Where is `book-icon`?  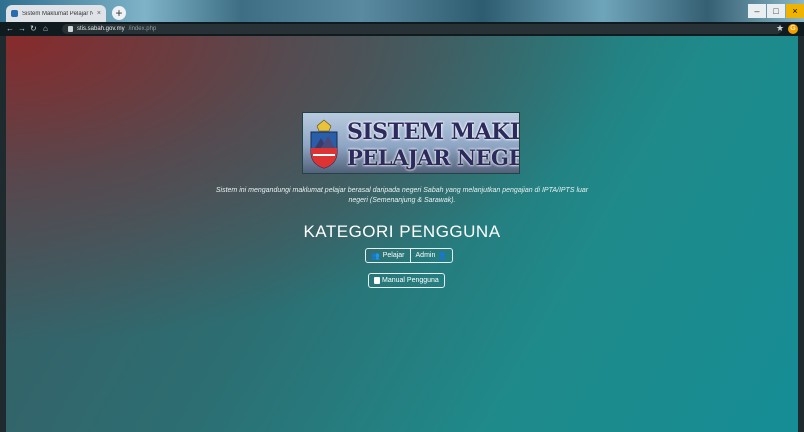 book-icon is located at coordinates (377, 280).